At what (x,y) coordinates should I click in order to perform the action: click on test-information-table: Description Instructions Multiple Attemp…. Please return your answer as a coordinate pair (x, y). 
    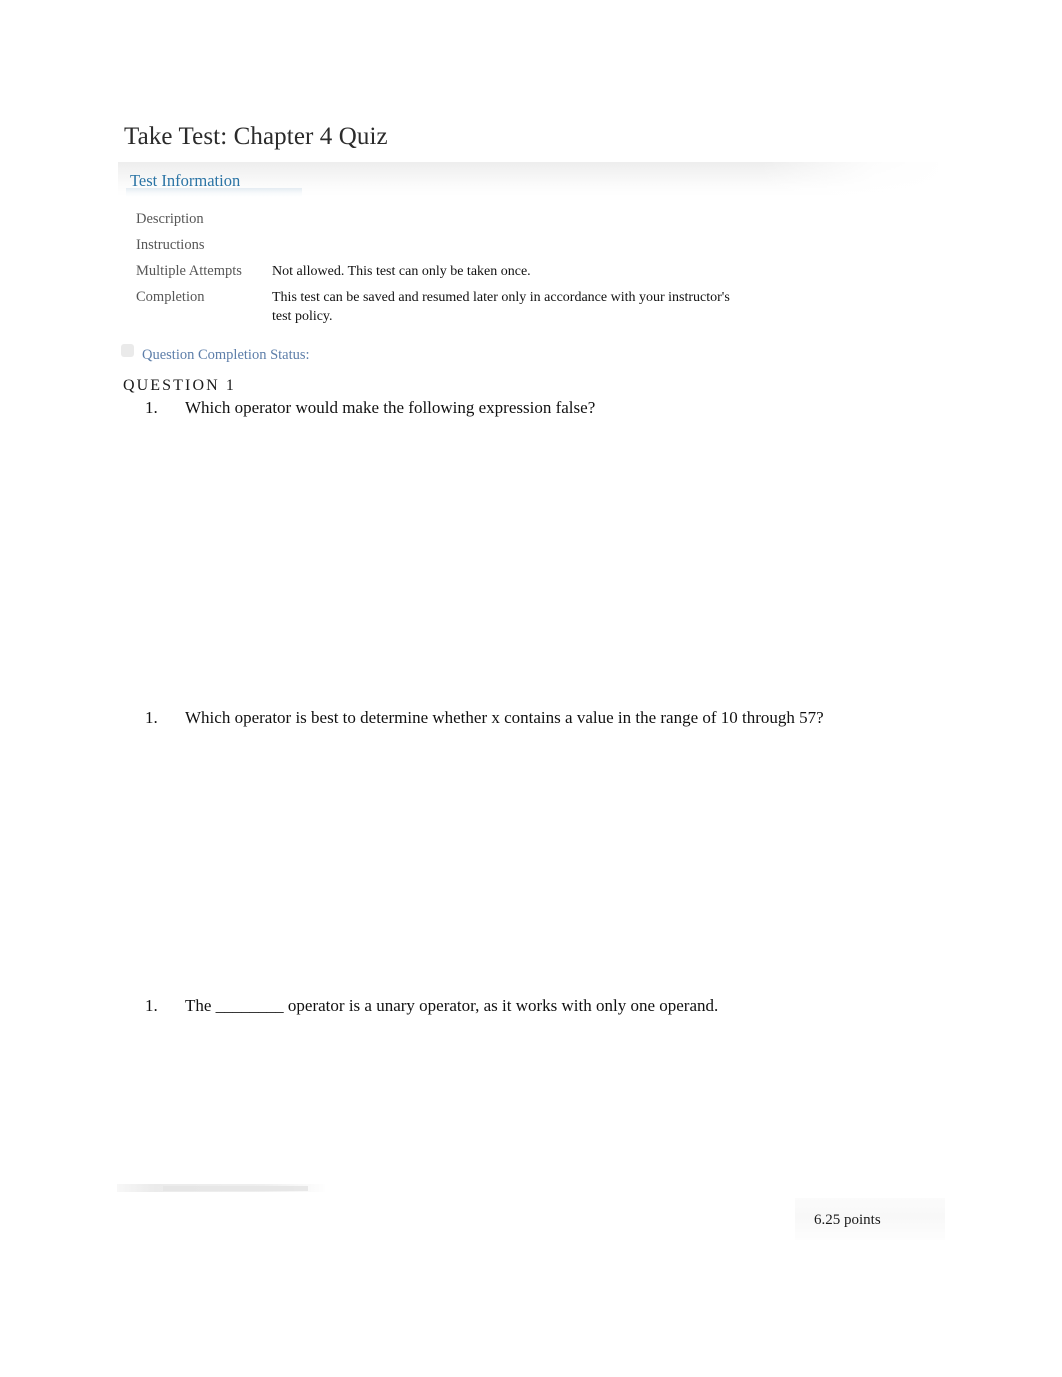
    Looking at the image, I should click on (506, 271).